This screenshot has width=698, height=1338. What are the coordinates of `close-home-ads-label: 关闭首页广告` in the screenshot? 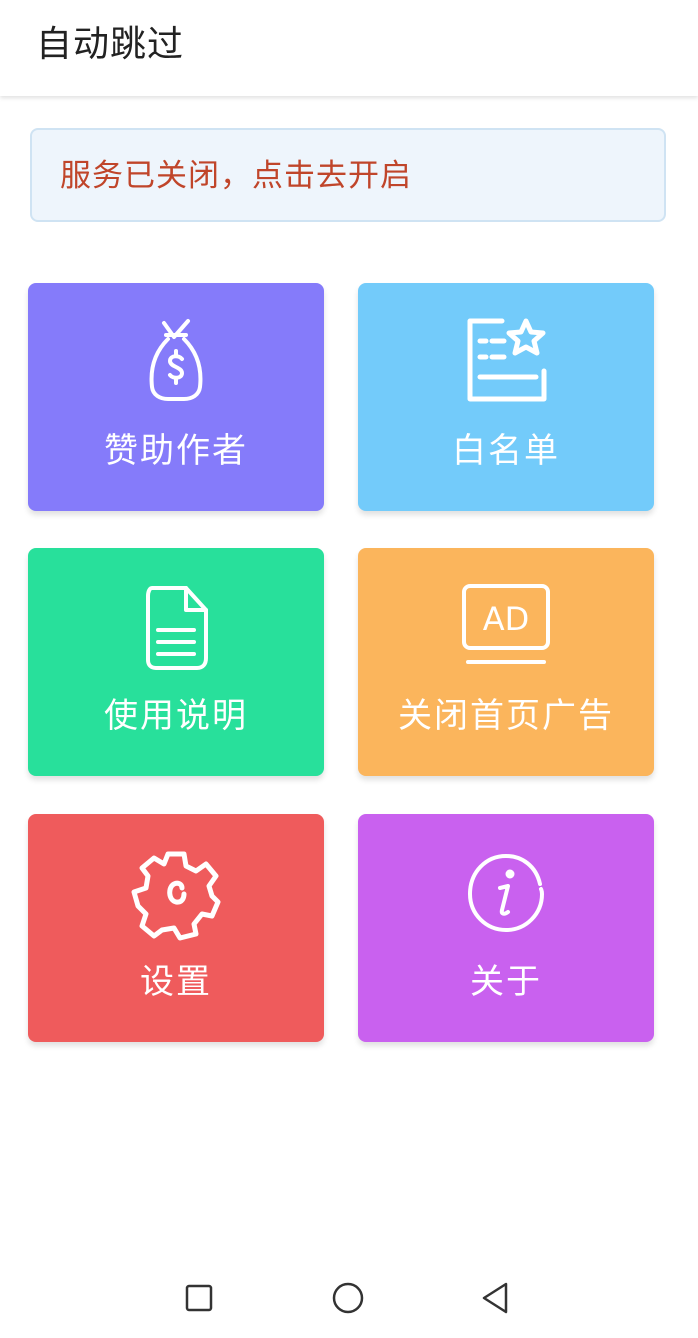 It's located at (506, 716).